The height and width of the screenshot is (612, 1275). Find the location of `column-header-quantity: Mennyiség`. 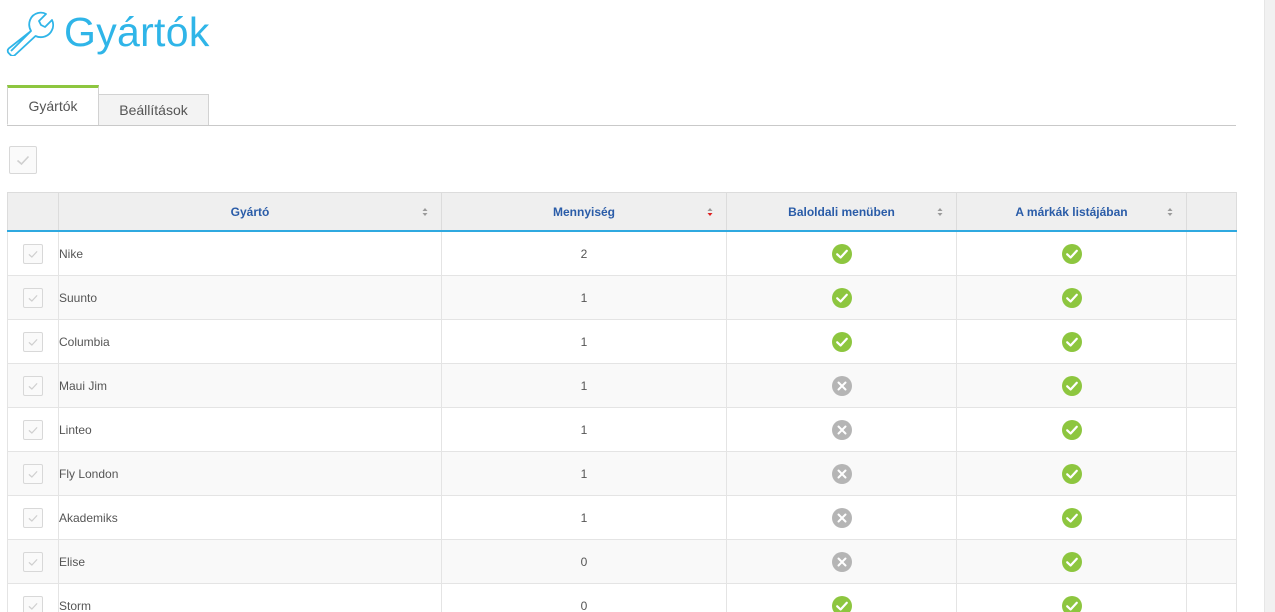

column-header-quantity: Mennyiség is located at coordinates (584, 212).